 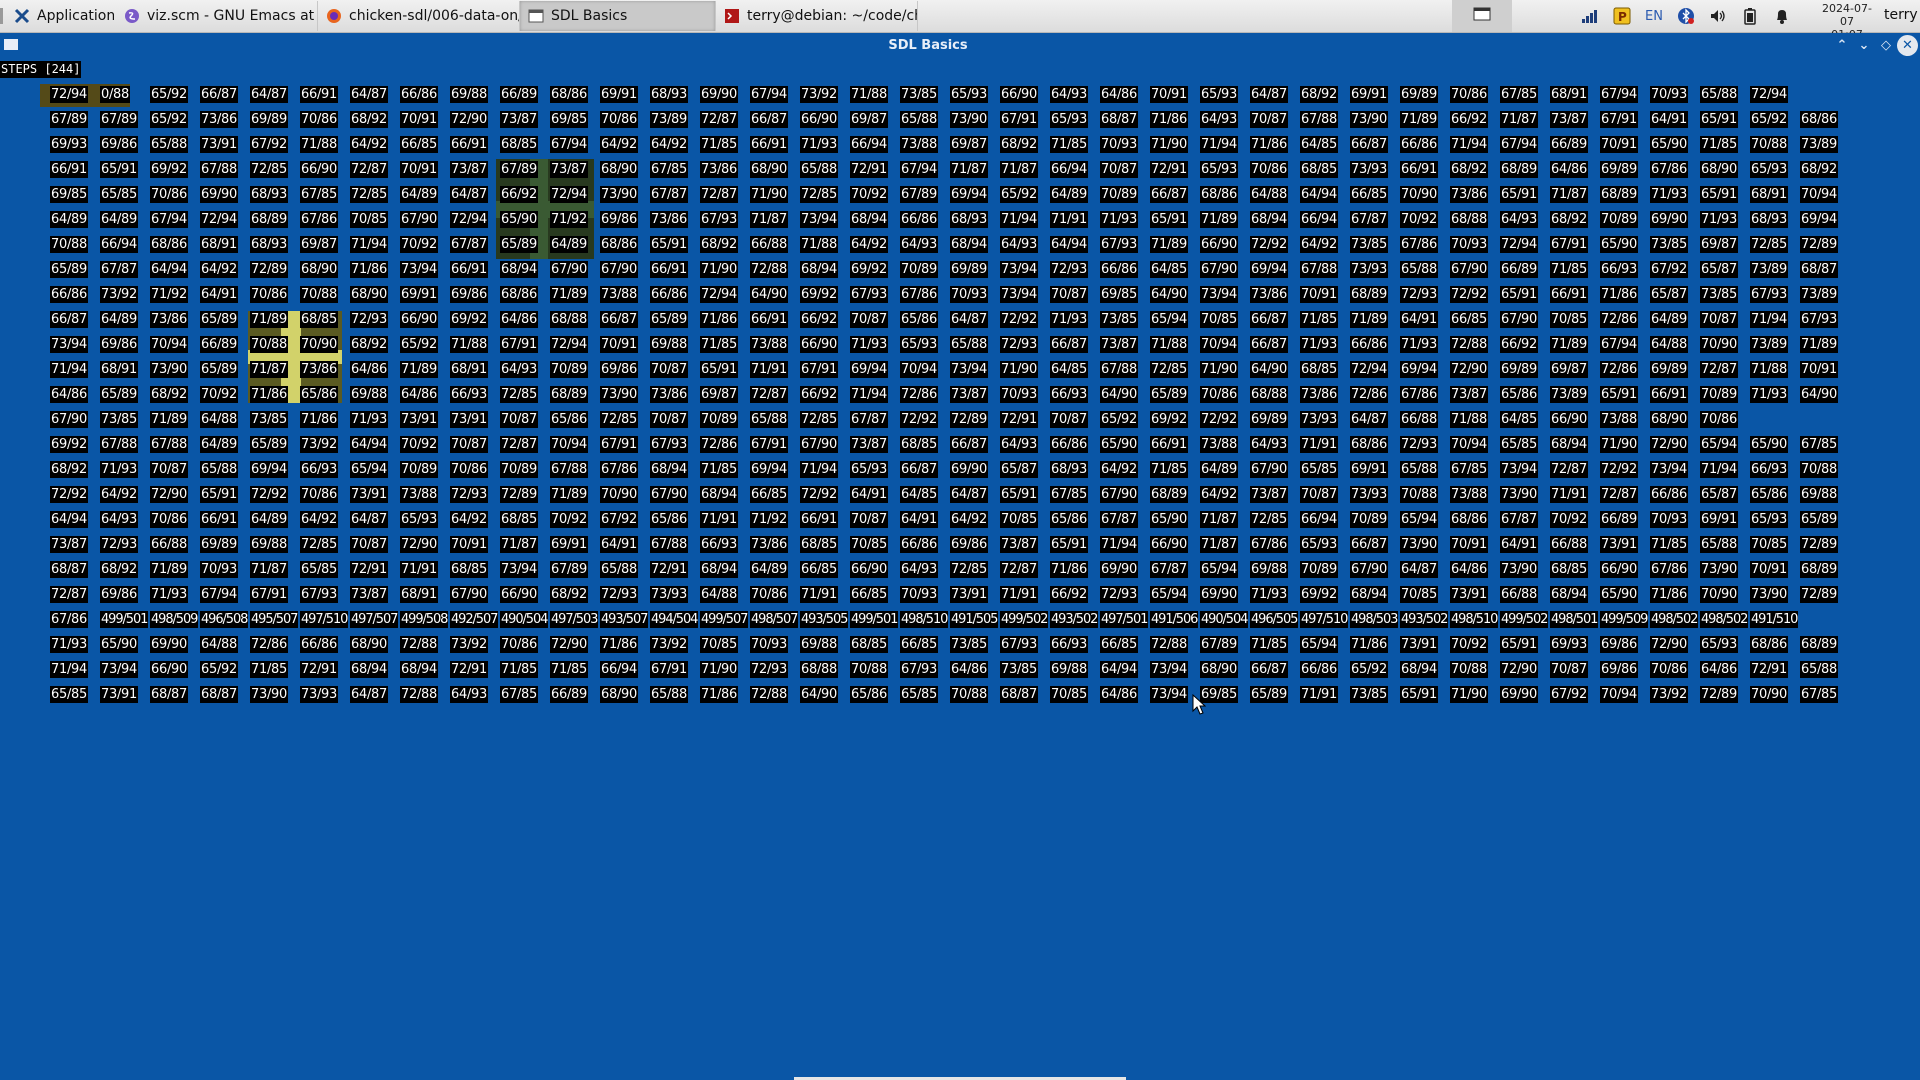 I want to click on bluetooth-icon, so click(x=1686, y=16).